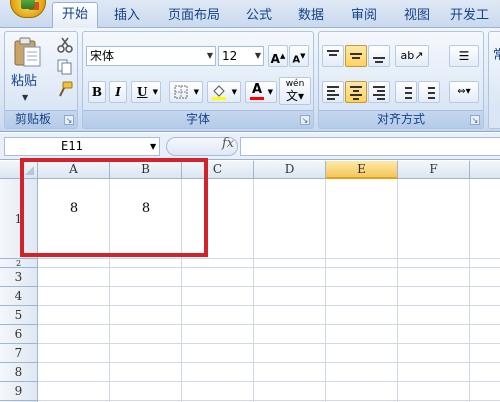  Describe the element at coordinates (69, 120) in the screenshot. I see `clipboard-dialog-launcher-icon: ↘` at that location.